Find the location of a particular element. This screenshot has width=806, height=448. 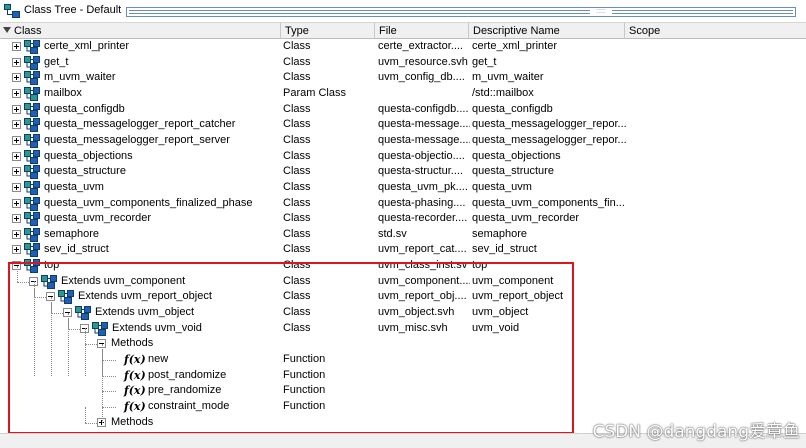

row-descriptive-name-cell: get_t is located at coordinates (484, 61).